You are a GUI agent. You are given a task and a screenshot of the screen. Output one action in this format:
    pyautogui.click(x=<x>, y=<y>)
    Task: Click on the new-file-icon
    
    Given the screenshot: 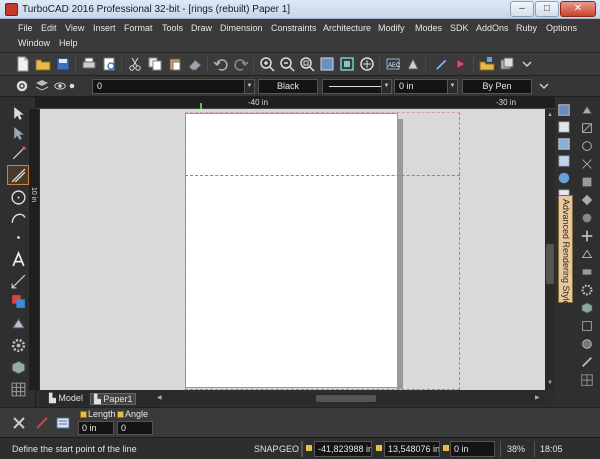 What is the action you would take?
    pyautogui.click(x=23, y=64)
    